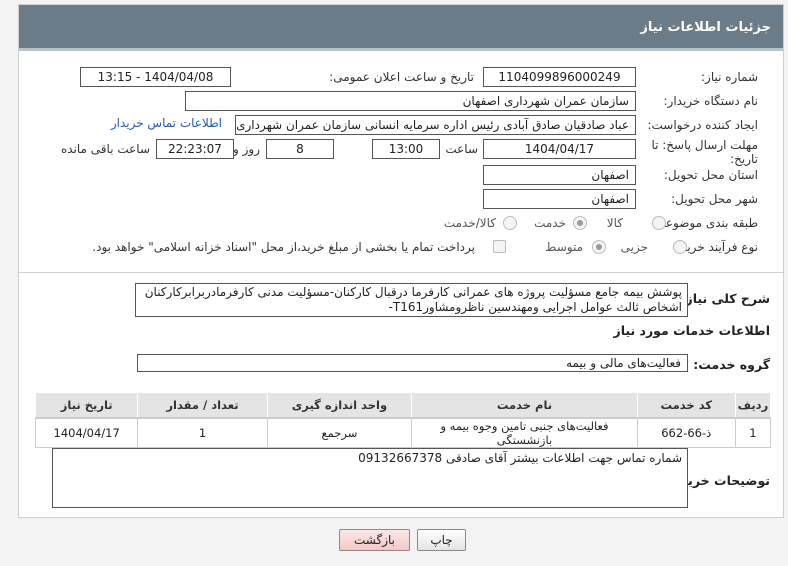 This screenshot has height=566, width=788. What do you see at coordinates (559, 199) in the screenshot?
I see `city-field: اصفهان` at bounding box center [559, 199].